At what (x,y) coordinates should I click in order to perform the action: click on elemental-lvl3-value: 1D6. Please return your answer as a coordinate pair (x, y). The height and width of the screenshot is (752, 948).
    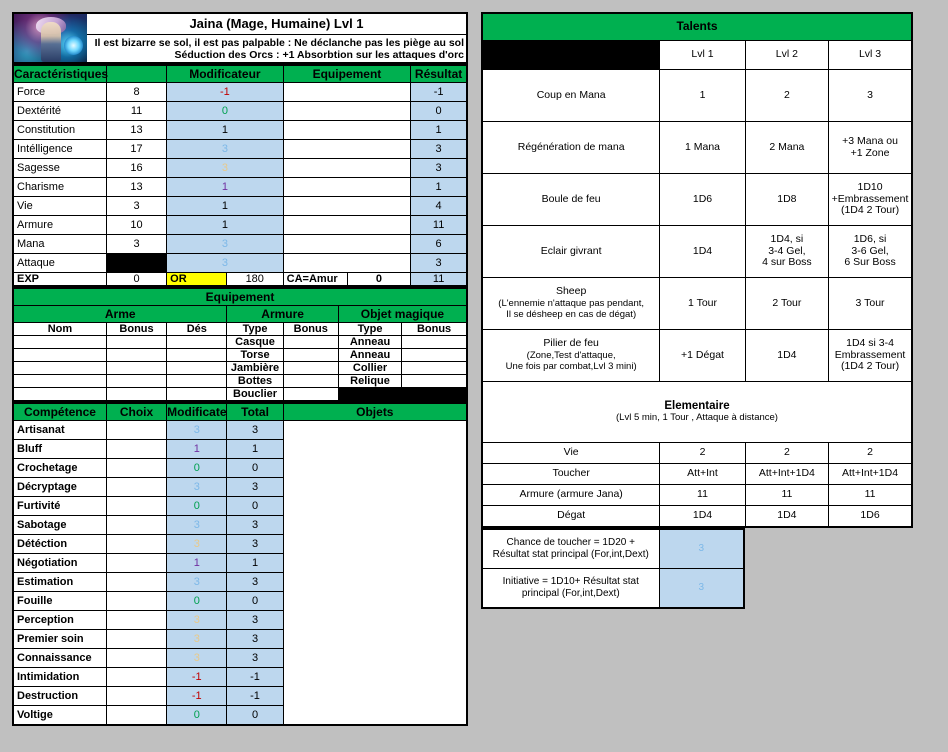
    Looking at the image, I should click on (870, 516).